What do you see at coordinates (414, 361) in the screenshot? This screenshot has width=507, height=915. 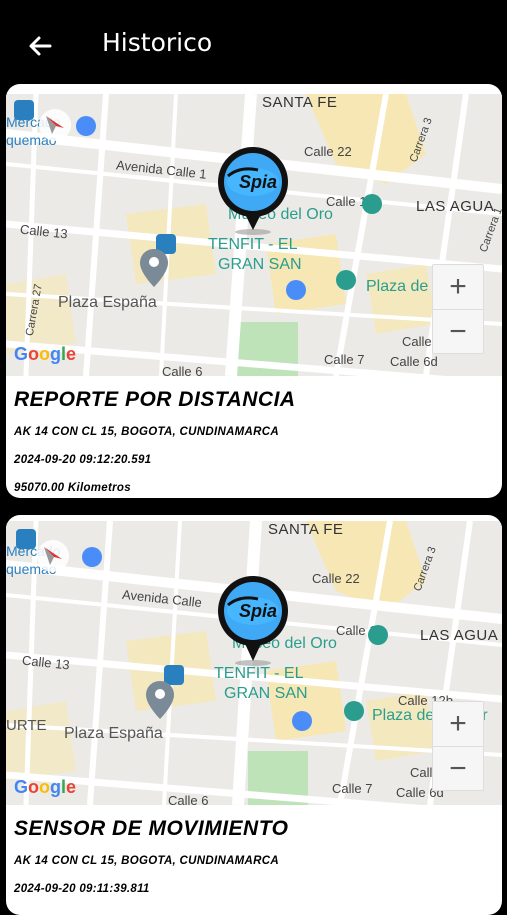 I see `street-label: Calle 6d` at bounding box center [414, 361].